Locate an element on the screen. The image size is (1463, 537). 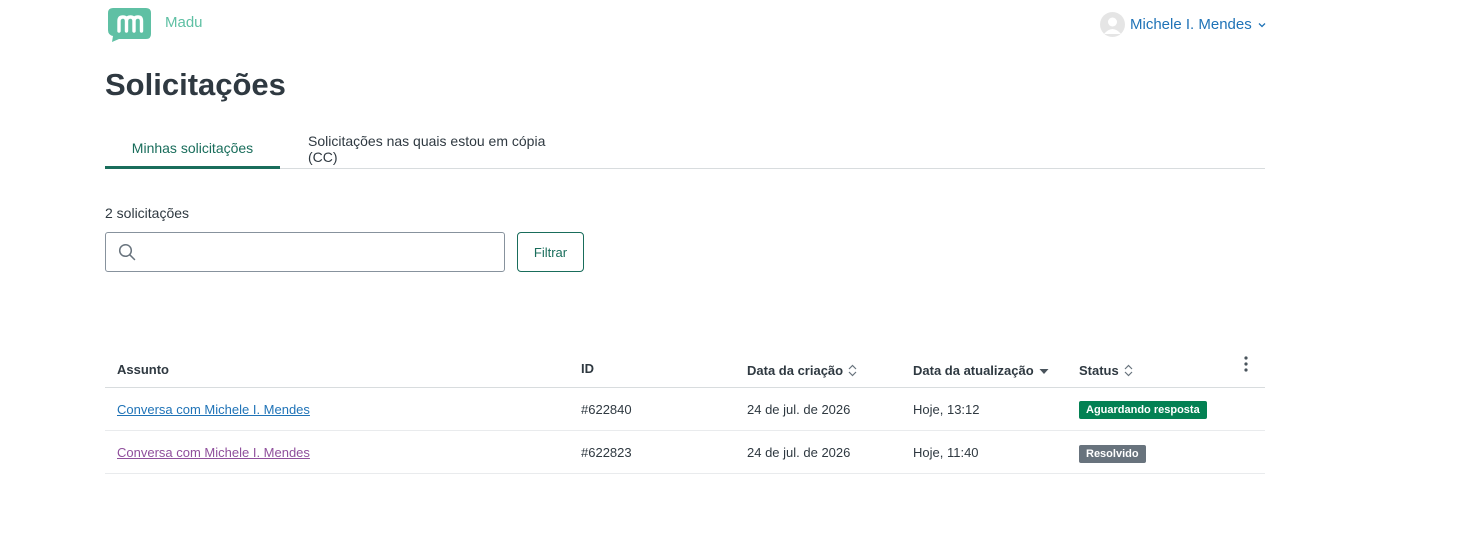
user-menu: Michele I. Mendes is located at coordinates (1183, 24).